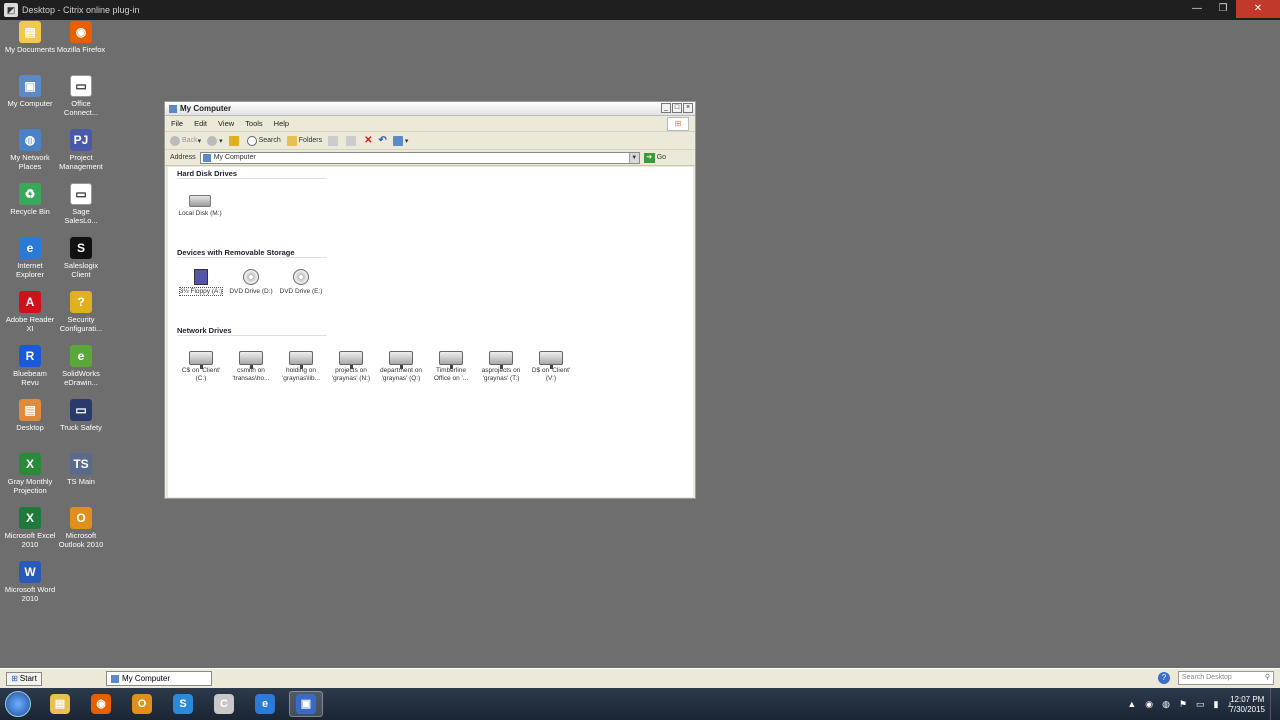 The height and width of the screenshot is (720, 1280). I want to click on citrix-tray-icon: ◍, so click(1166, 704).